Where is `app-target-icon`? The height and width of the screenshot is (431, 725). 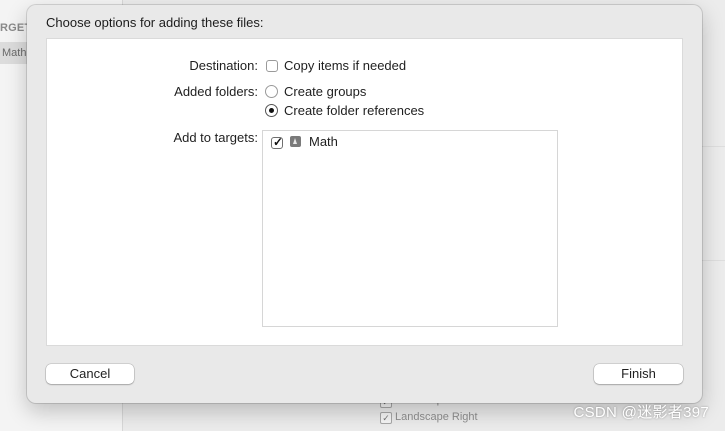 app-target-icon is located at coordinates (295, 141).